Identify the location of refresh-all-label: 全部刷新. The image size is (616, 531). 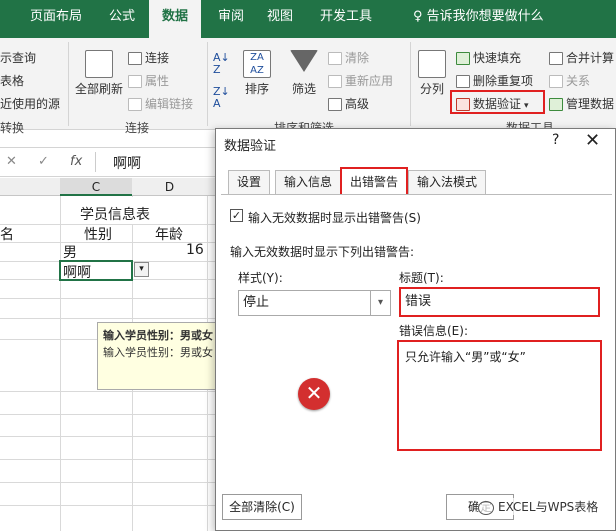
(98, 89).